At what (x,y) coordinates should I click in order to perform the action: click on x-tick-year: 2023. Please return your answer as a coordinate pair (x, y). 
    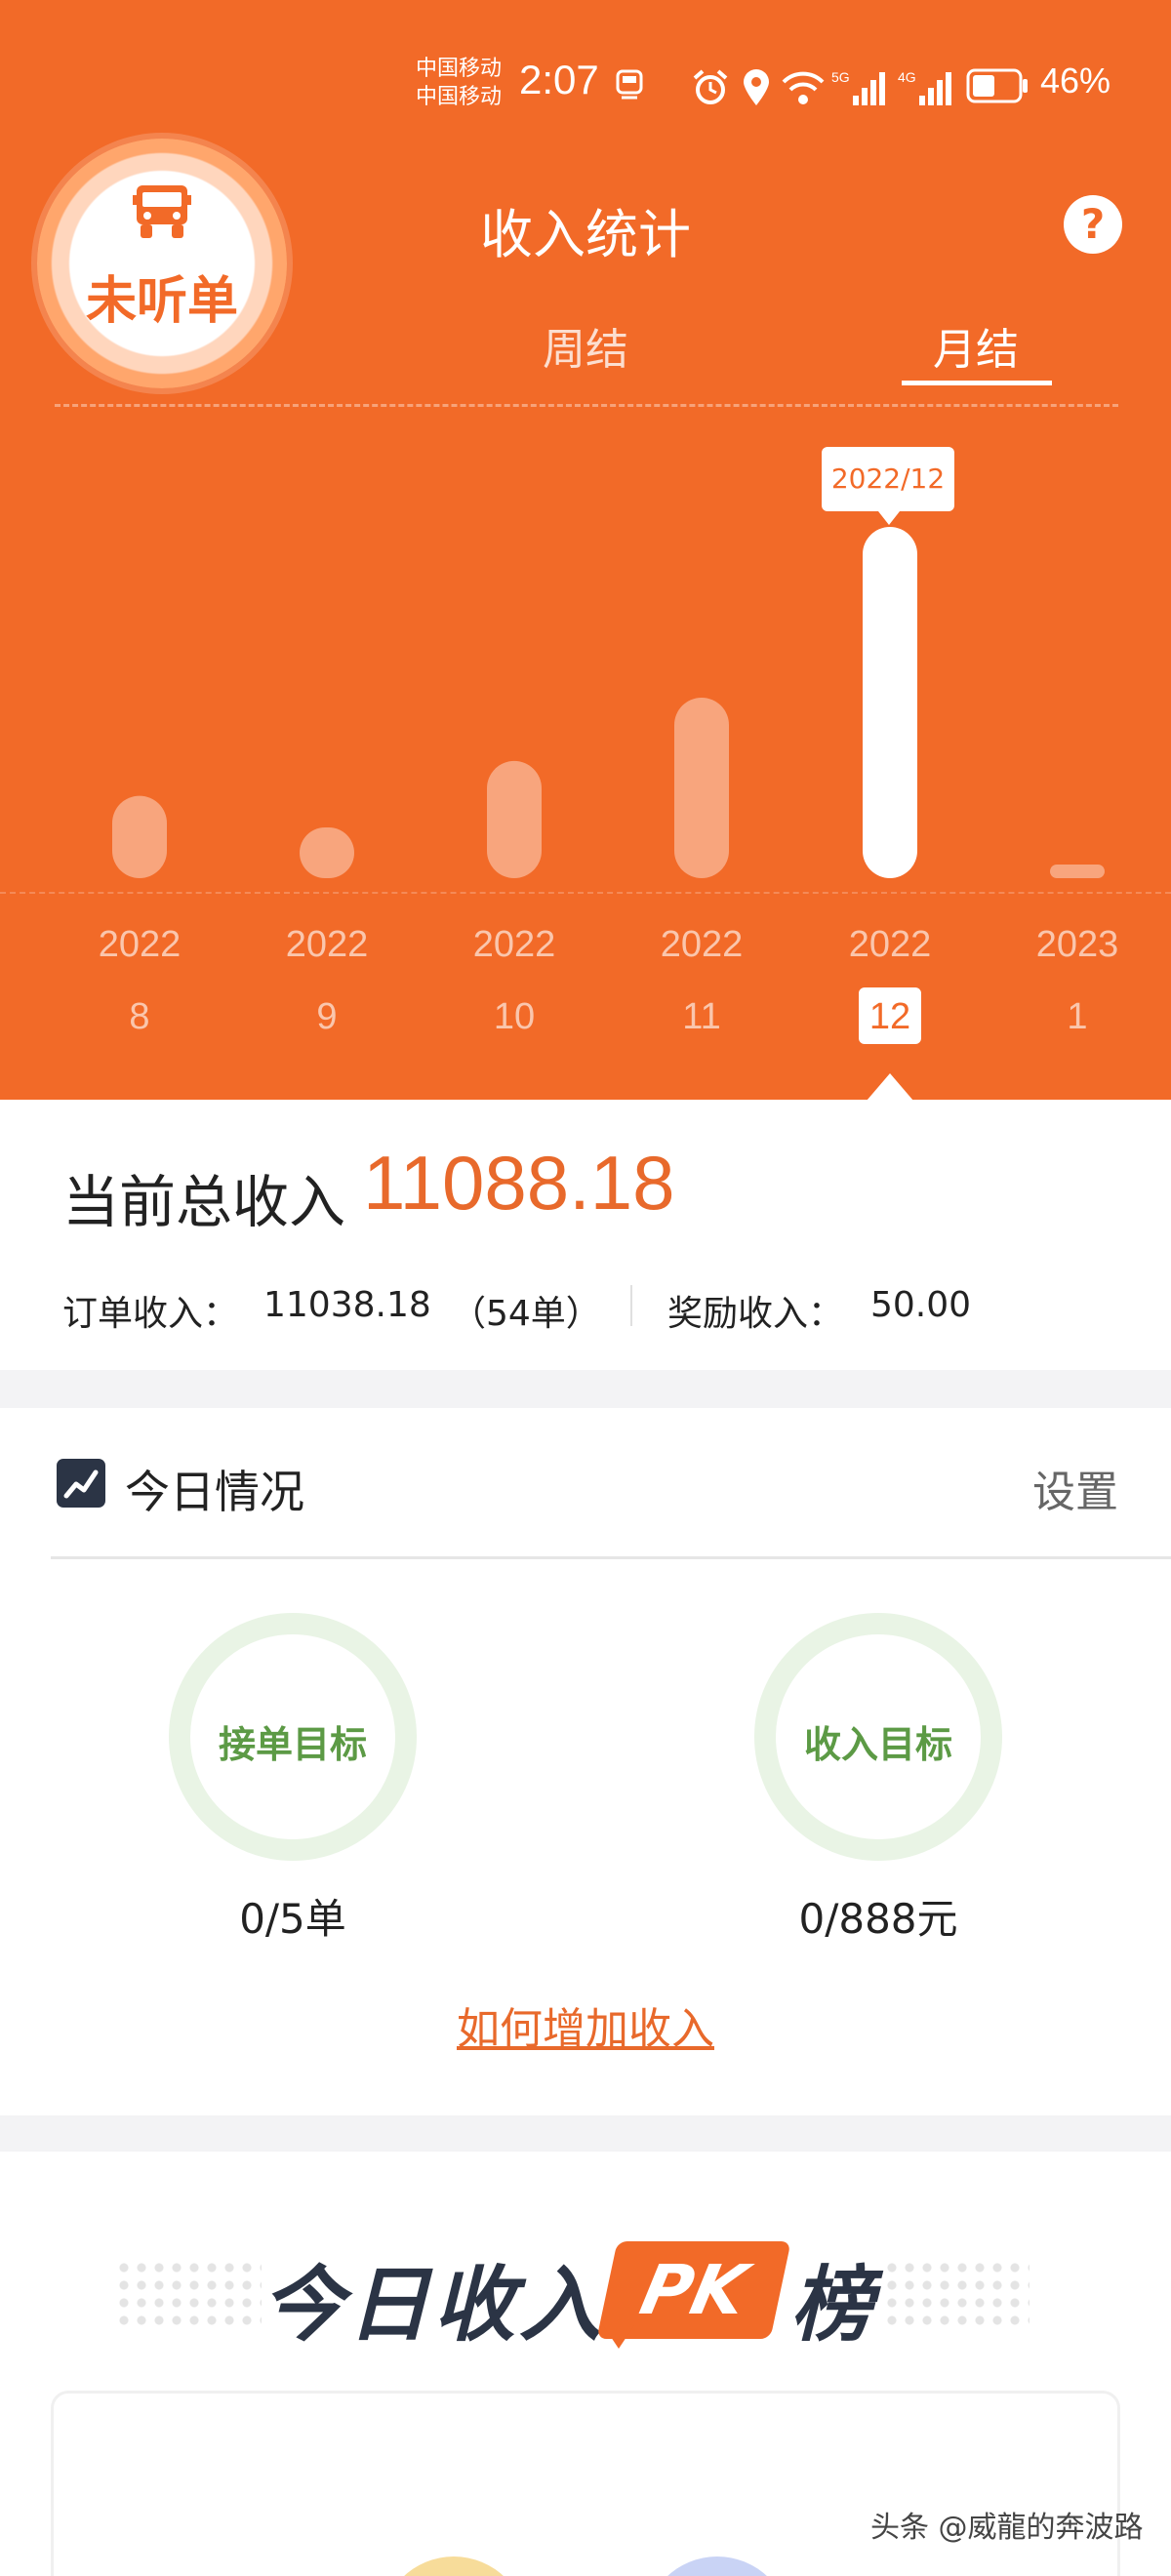
    Looking at the image, I should click on (1077, 944).